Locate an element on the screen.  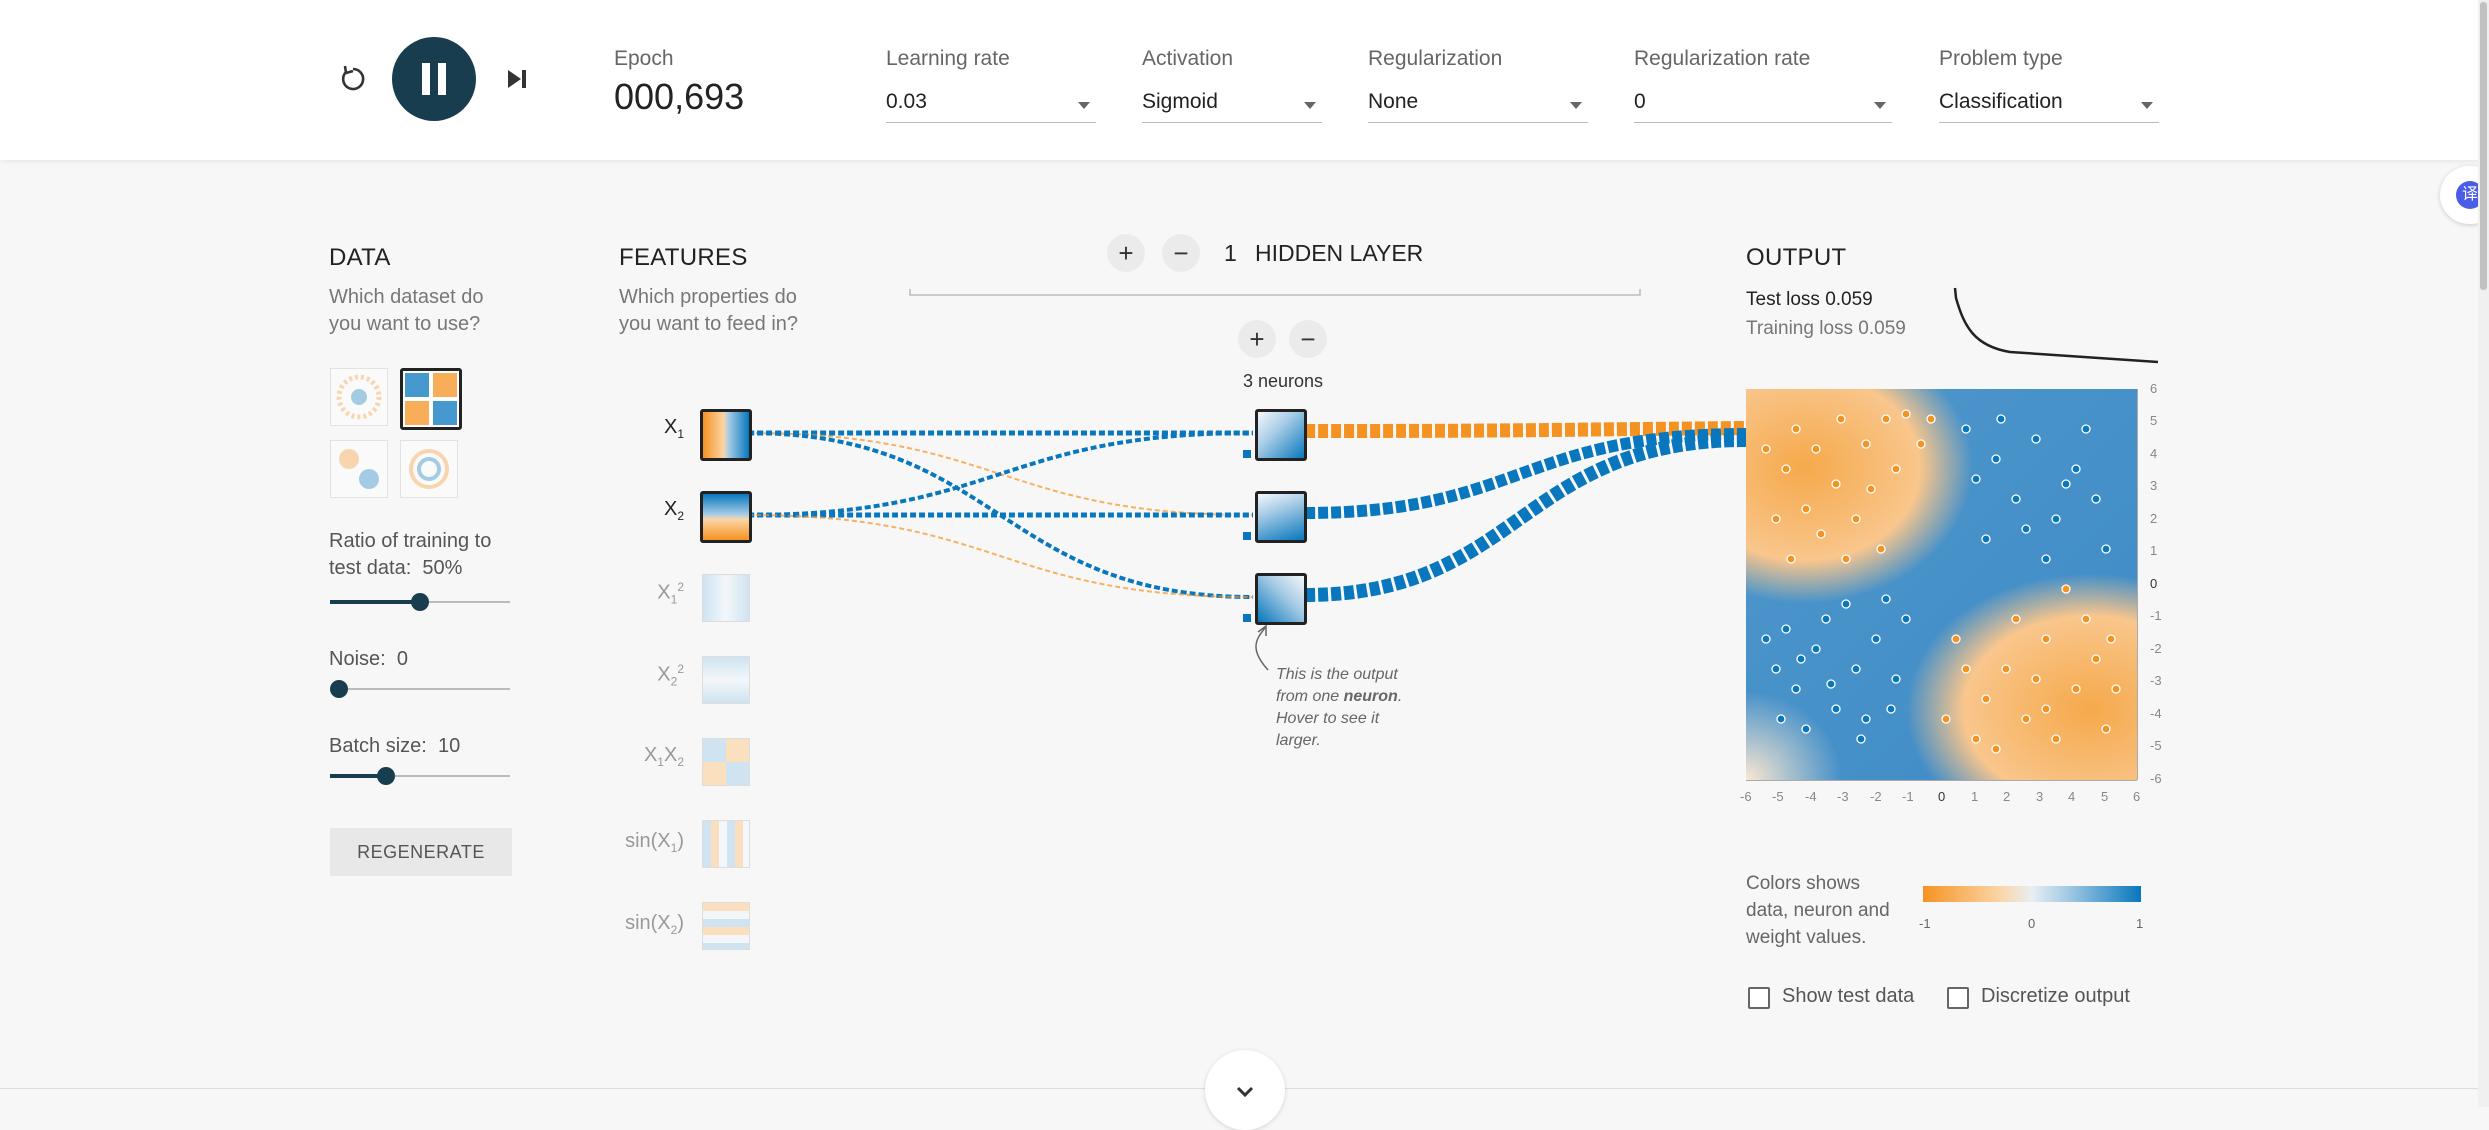
scrollbar is located at coordinates (2483, 553).